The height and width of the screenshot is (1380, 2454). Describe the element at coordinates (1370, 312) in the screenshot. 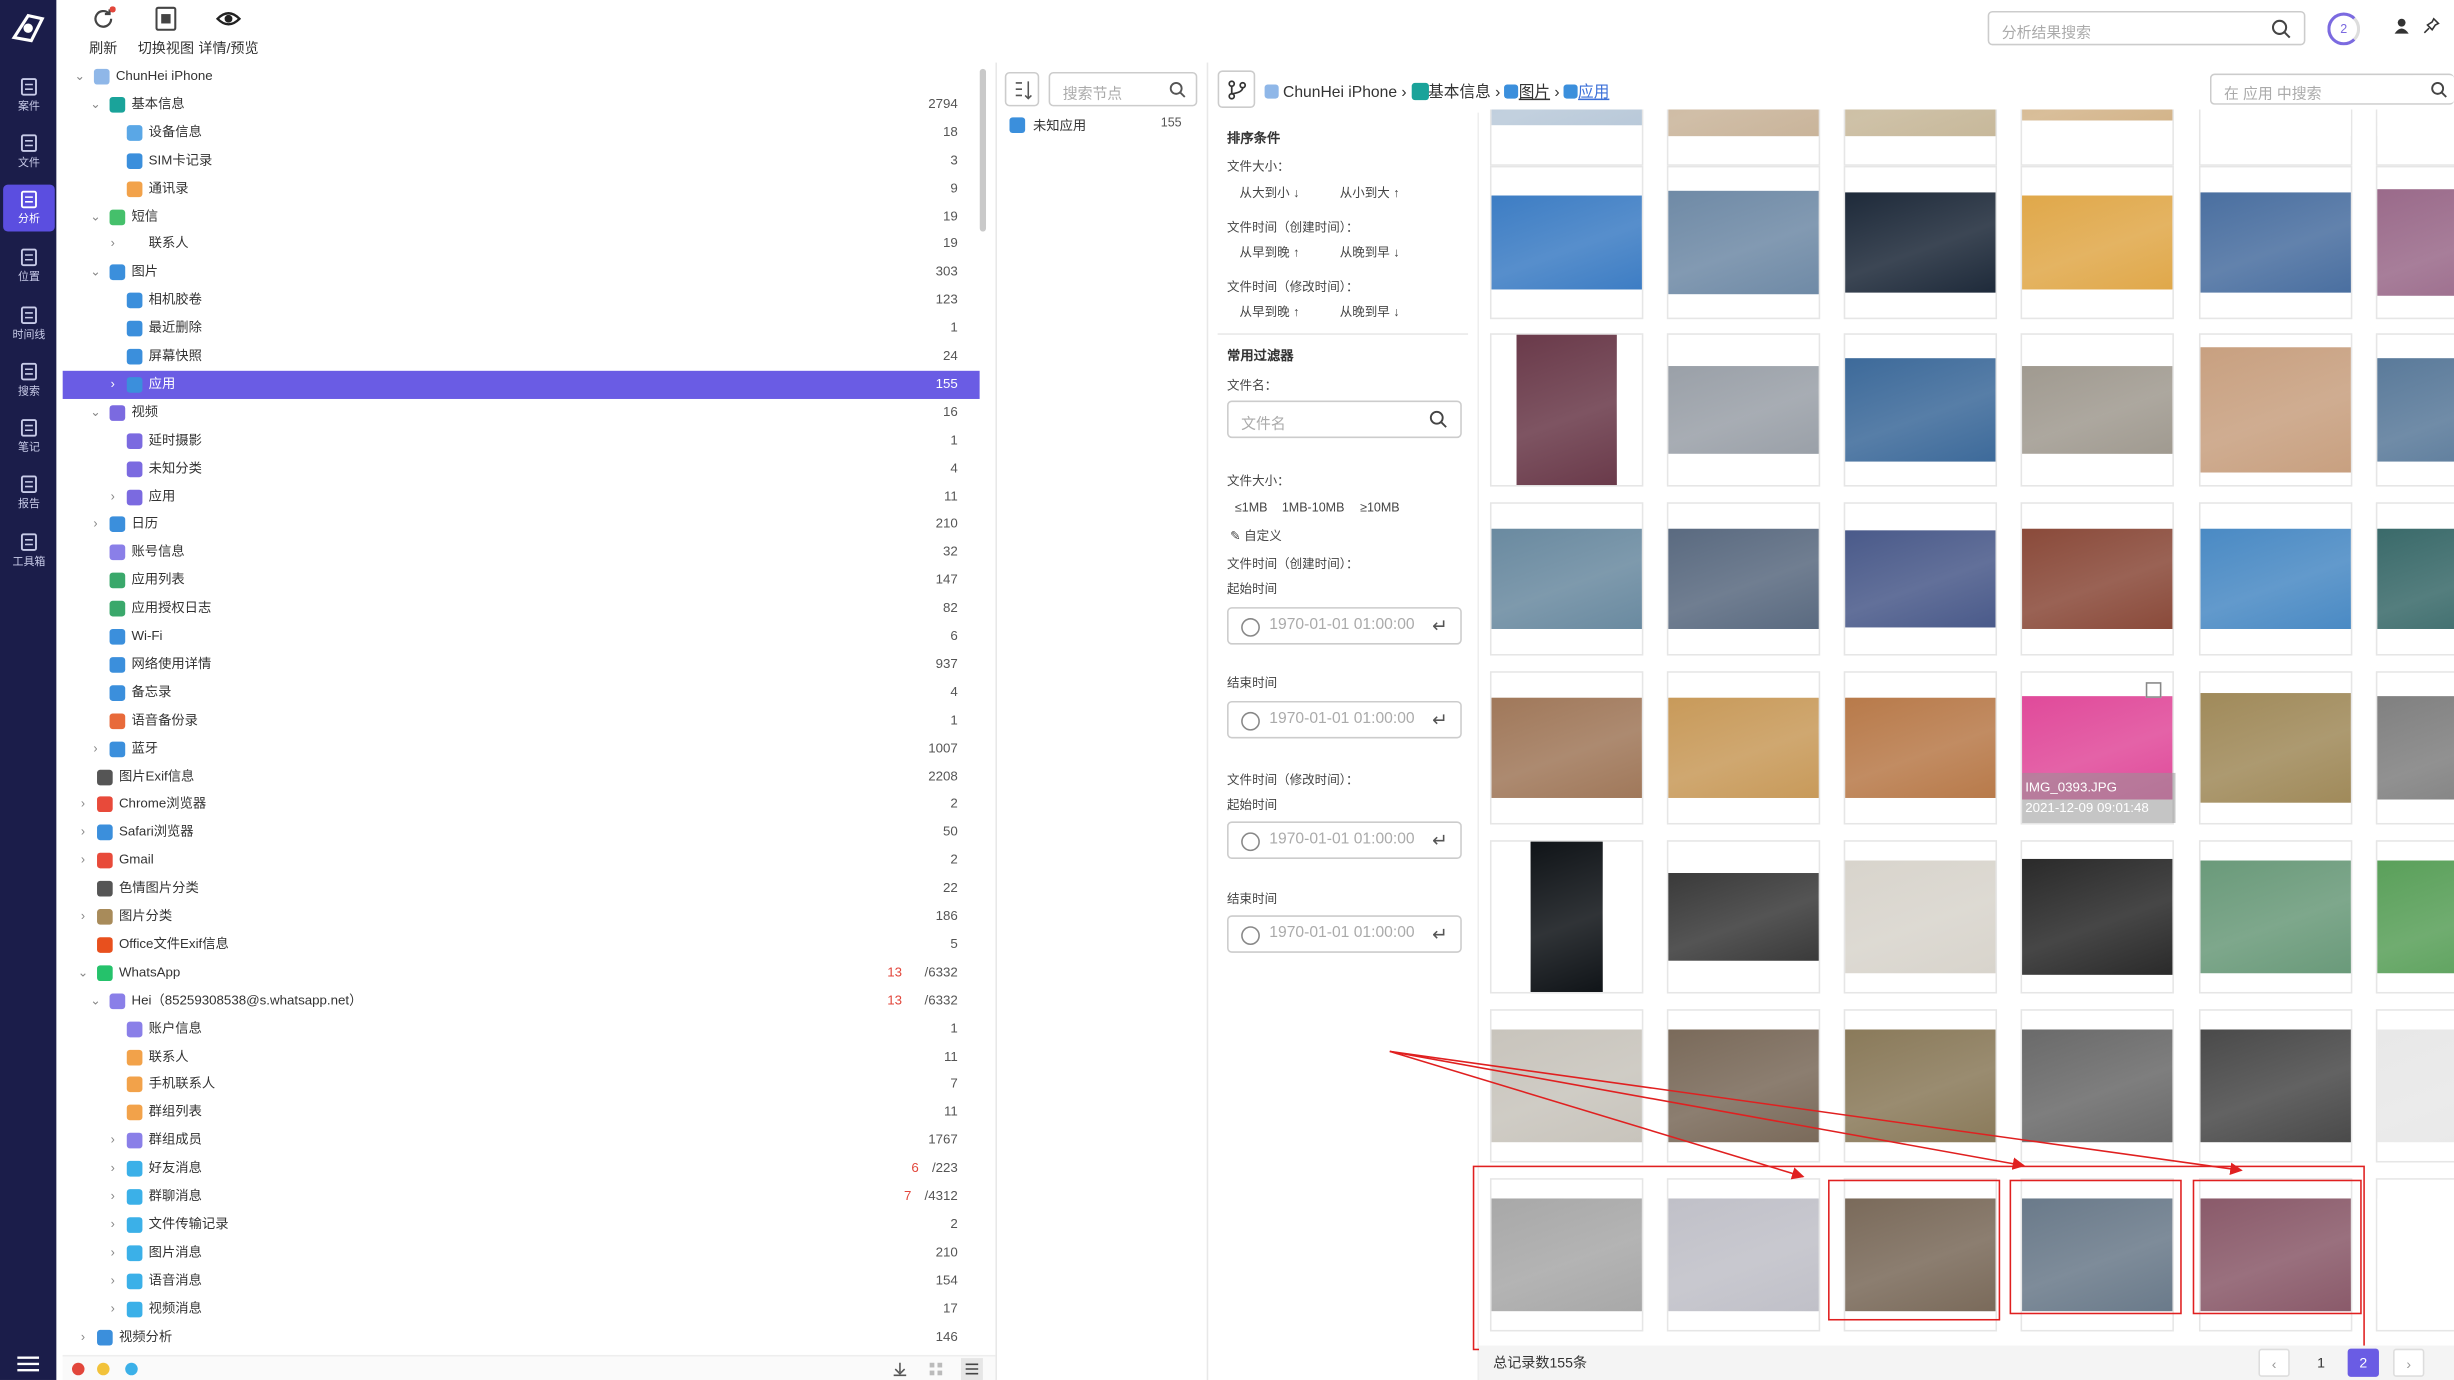

I see `mtime-late-early-option: 从晚到早 ↓` at that location.